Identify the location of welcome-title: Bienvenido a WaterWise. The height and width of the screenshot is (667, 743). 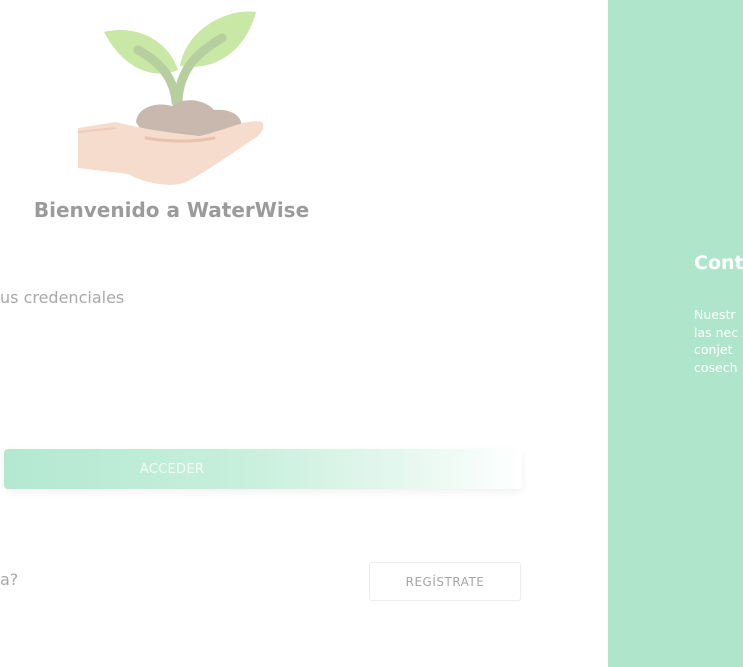
(171, 210).